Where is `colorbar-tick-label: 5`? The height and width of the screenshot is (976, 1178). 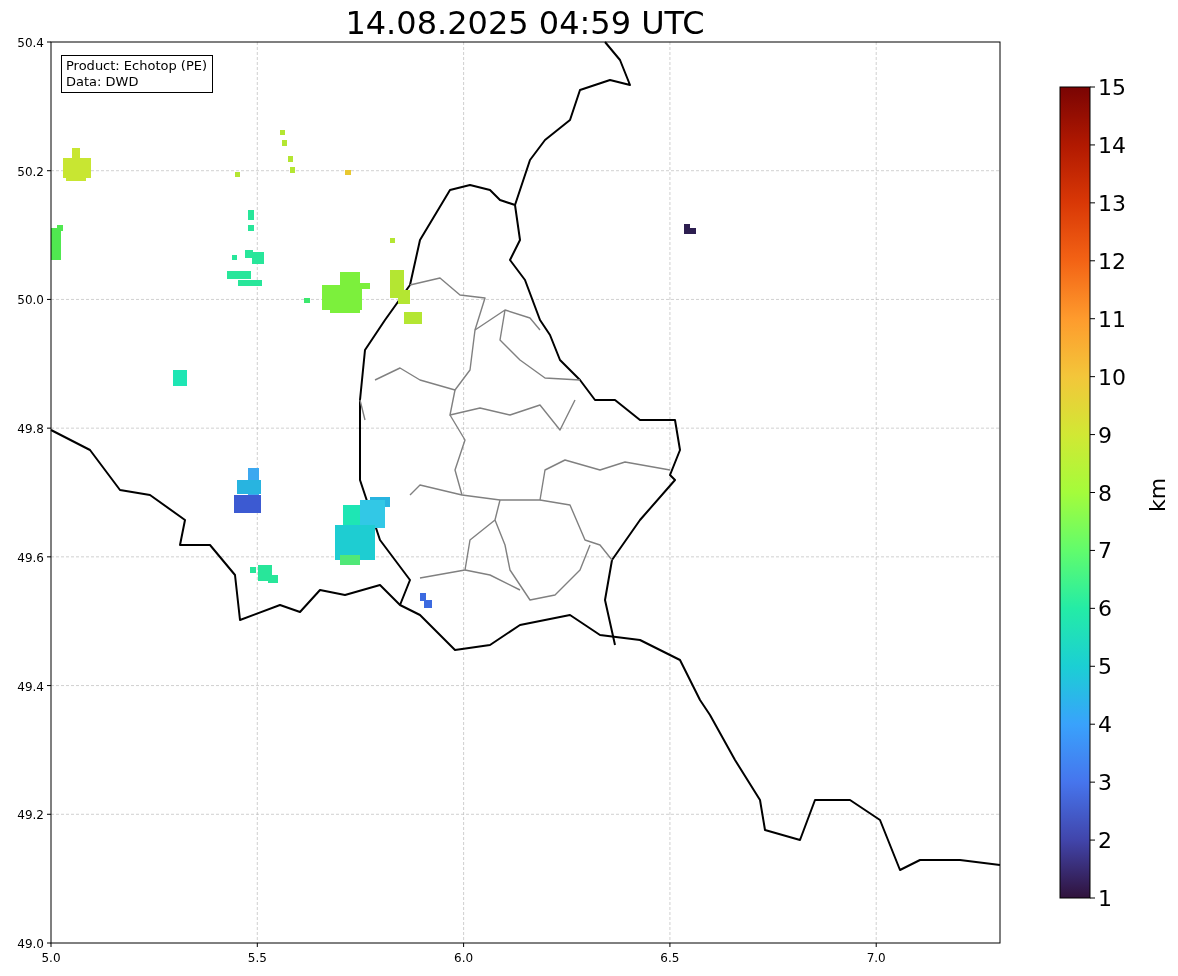 colorbar-tick-label: 5 is located at coordinates (1105, 667).